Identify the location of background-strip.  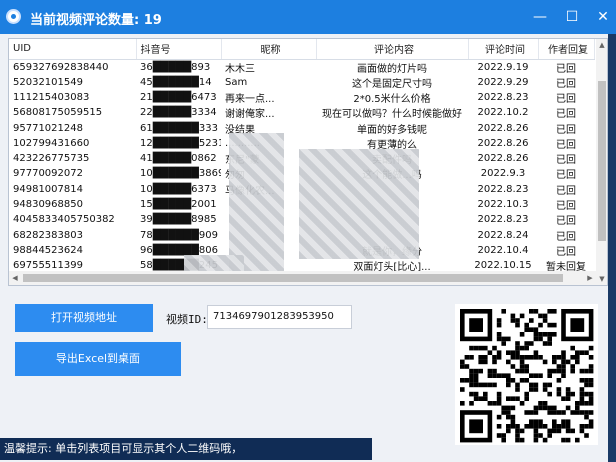
(612, 248).